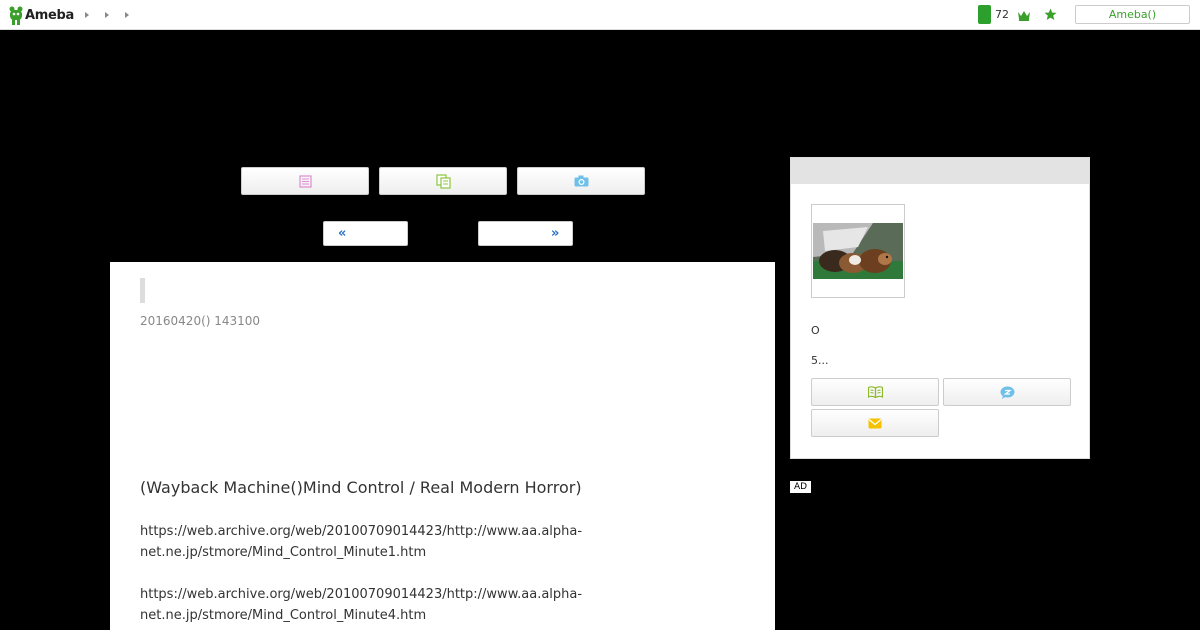 The image size is (1200, 630). I want to click on document-list-icon, so click(305, 181).